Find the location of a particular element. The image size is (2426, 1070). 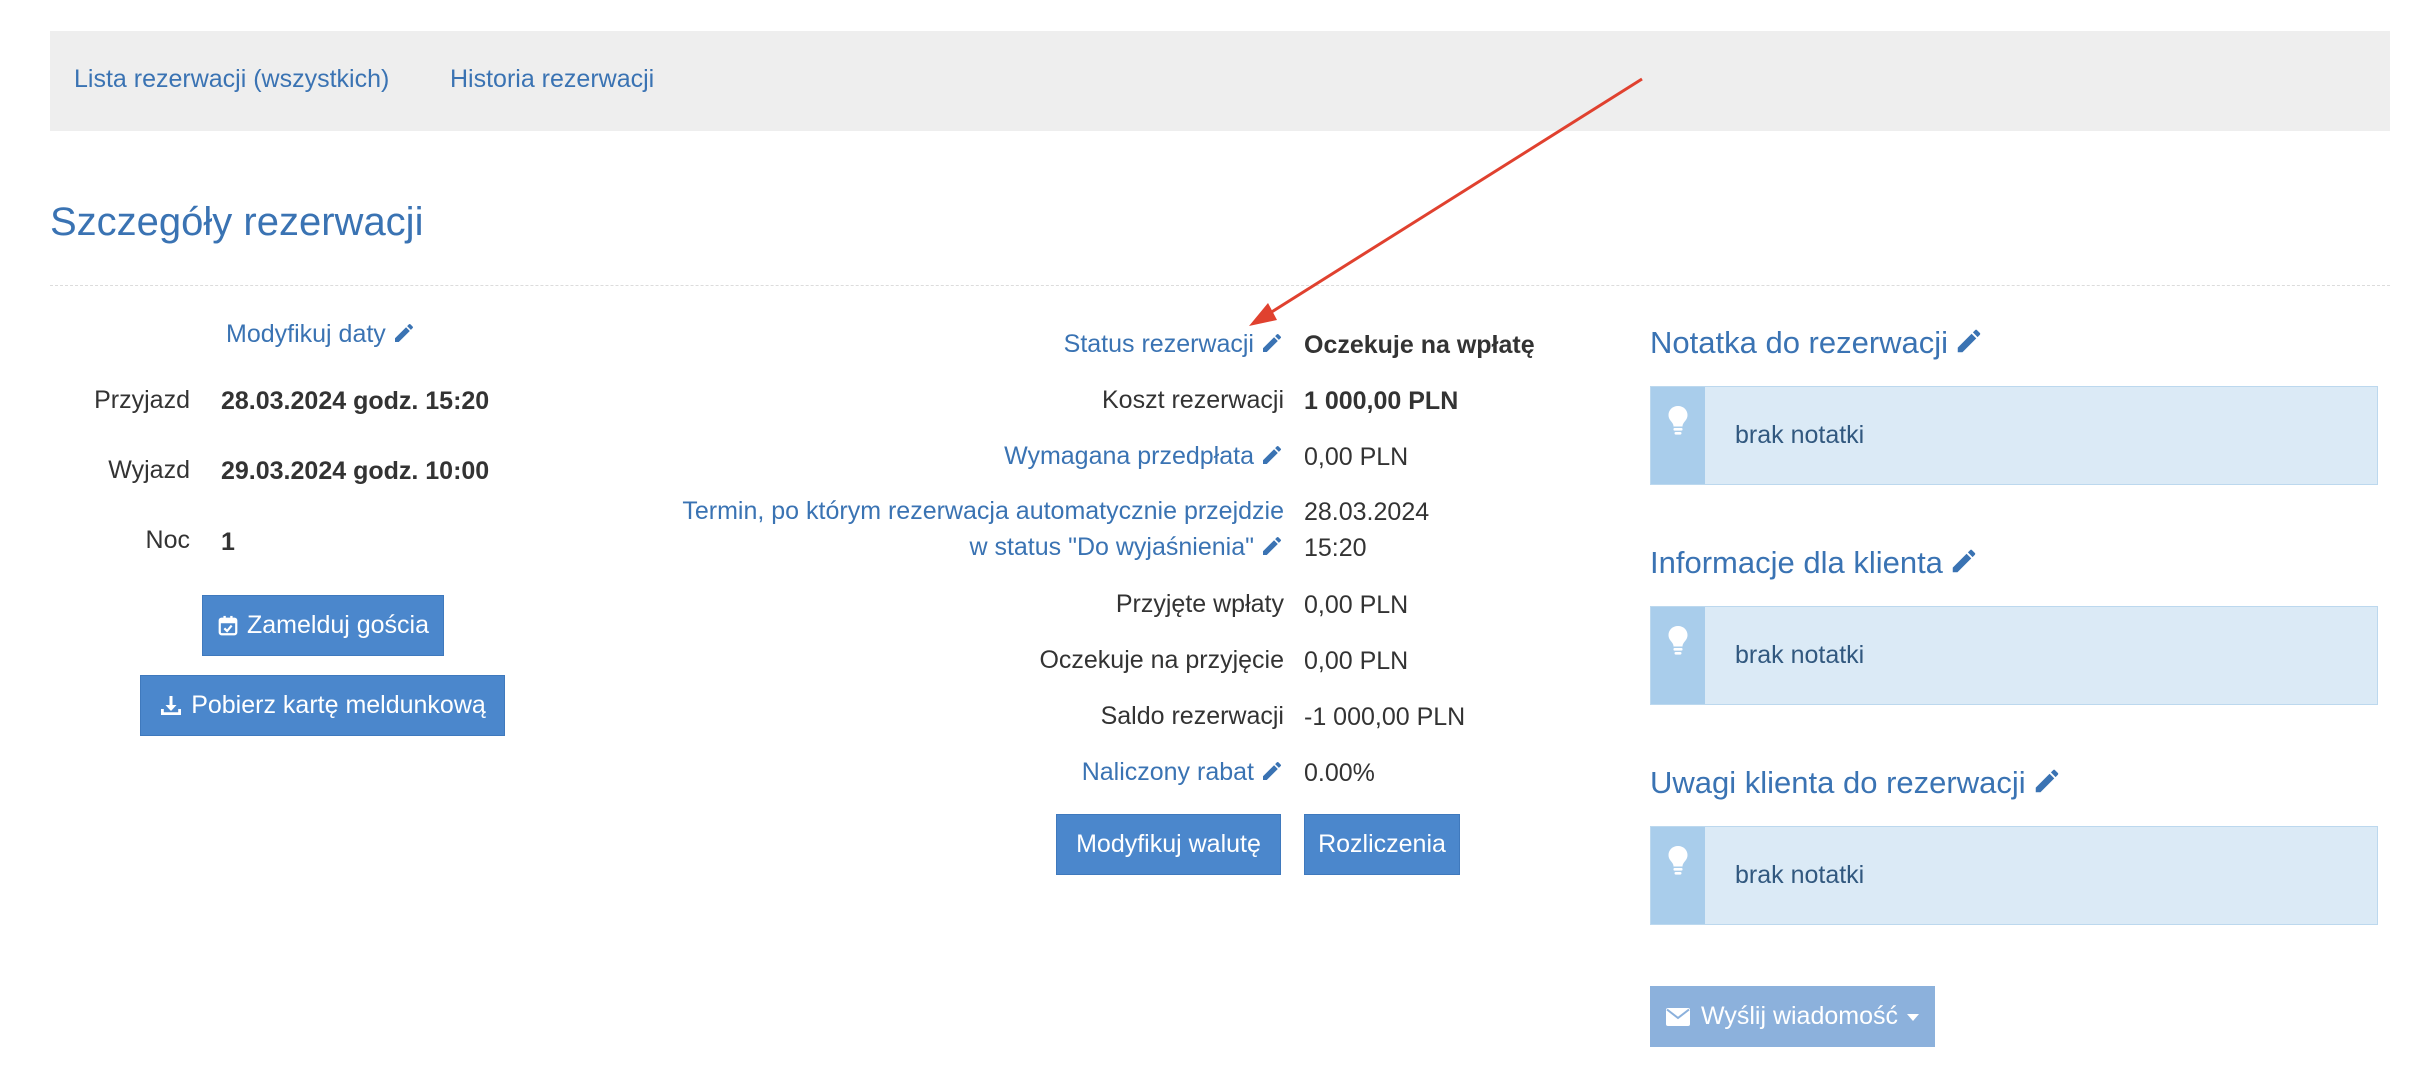

client-info-title: Informacje dla klienta is located at coordinates (1796, 562).